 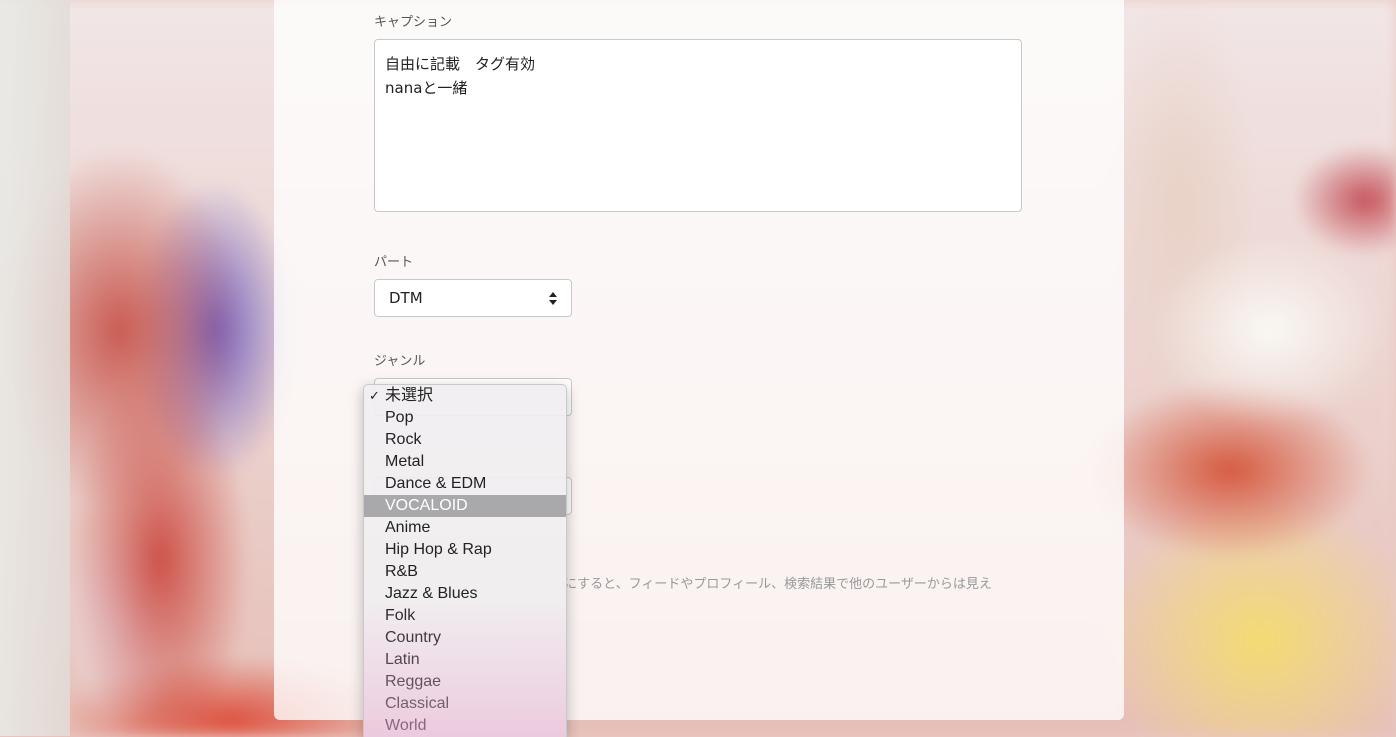 I want to click on genre-option-label: Dance & EDM, so click(x=436, y=483).